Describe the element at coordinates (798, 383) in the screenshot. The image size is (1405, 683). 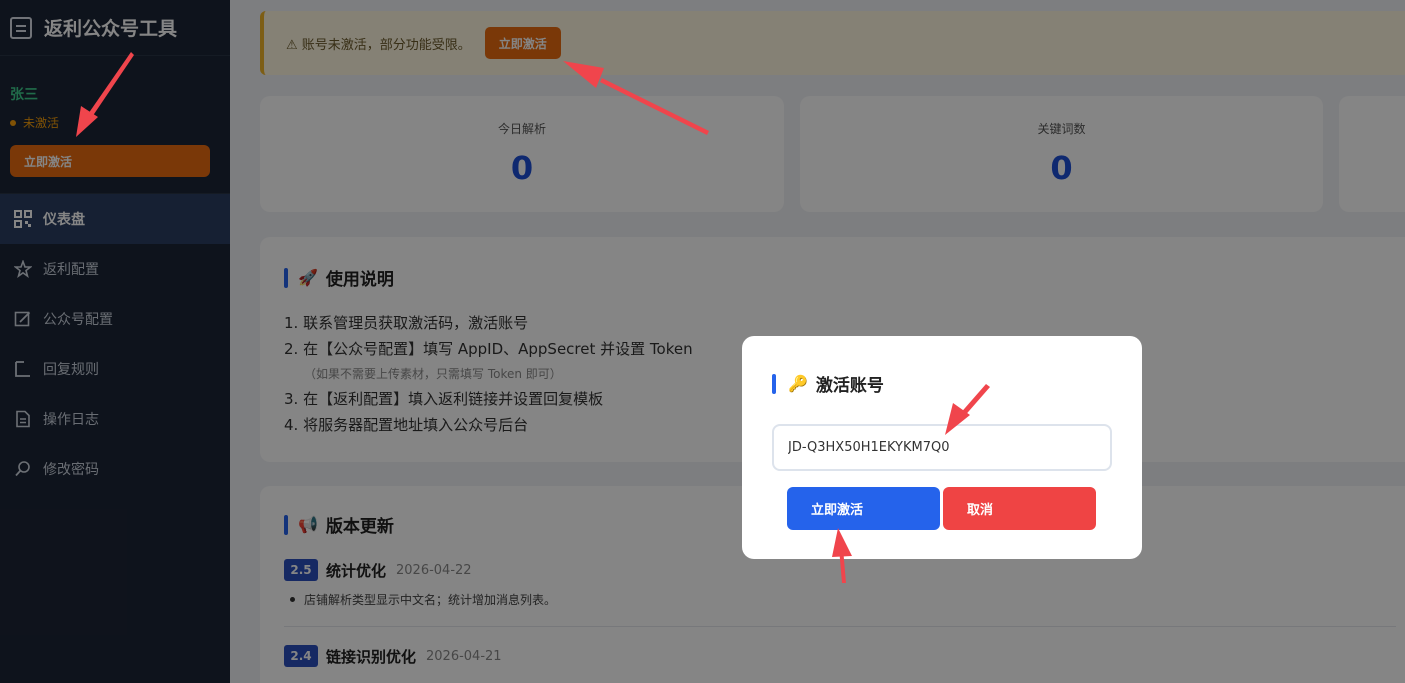
I see `key-emoji-icon: 🔑` at that location.